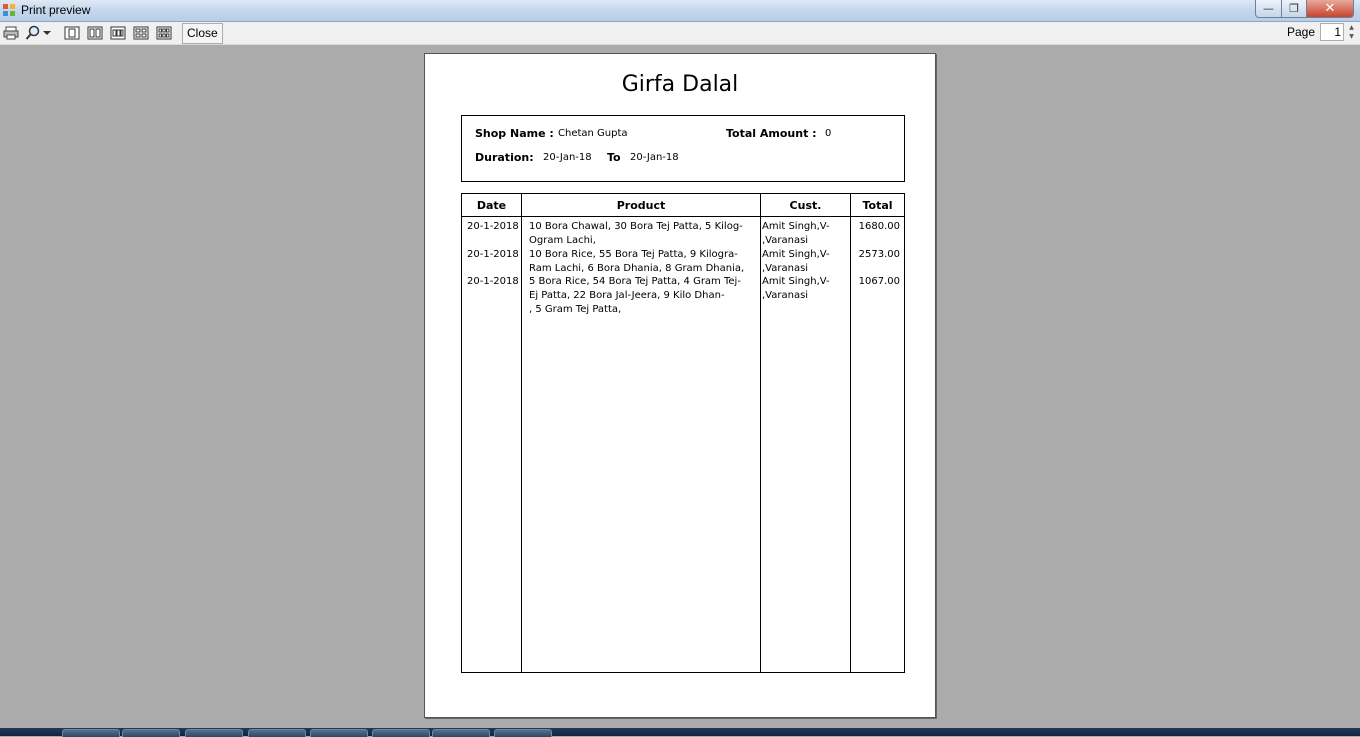 This screenshot has width=1360, height=737. I want to click on title-bar: Print preview — ❐ ✕, so click(680, 11).